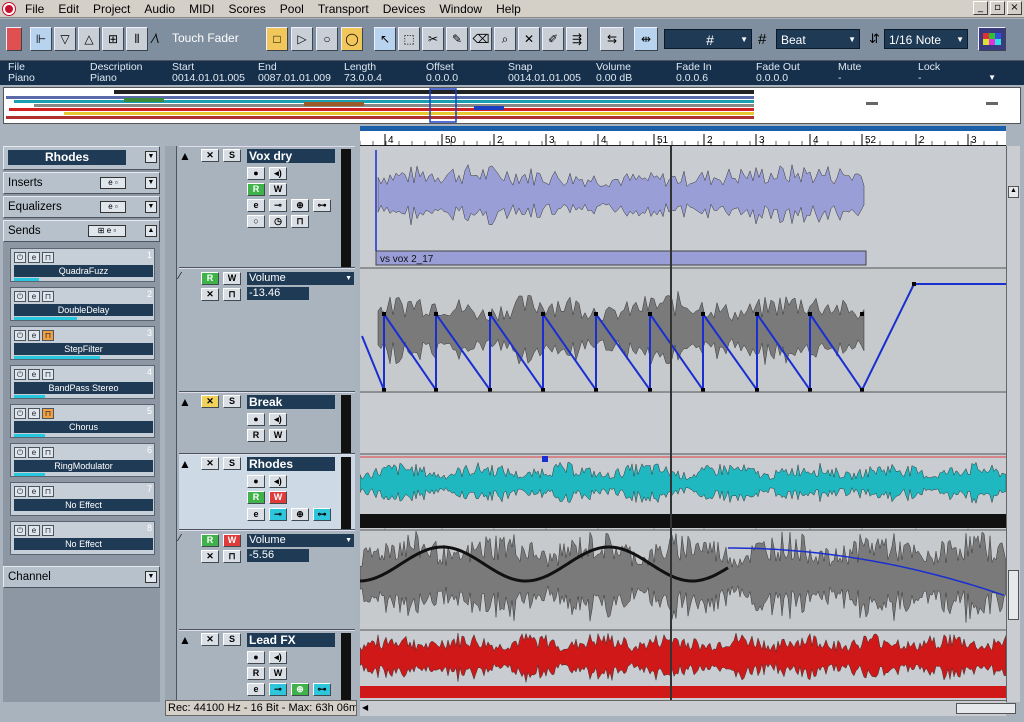 Image resolution: width=1024 pixels, height=722 pixels. I want to click on autoscroll-icon: ⇹, so click(646, 39).